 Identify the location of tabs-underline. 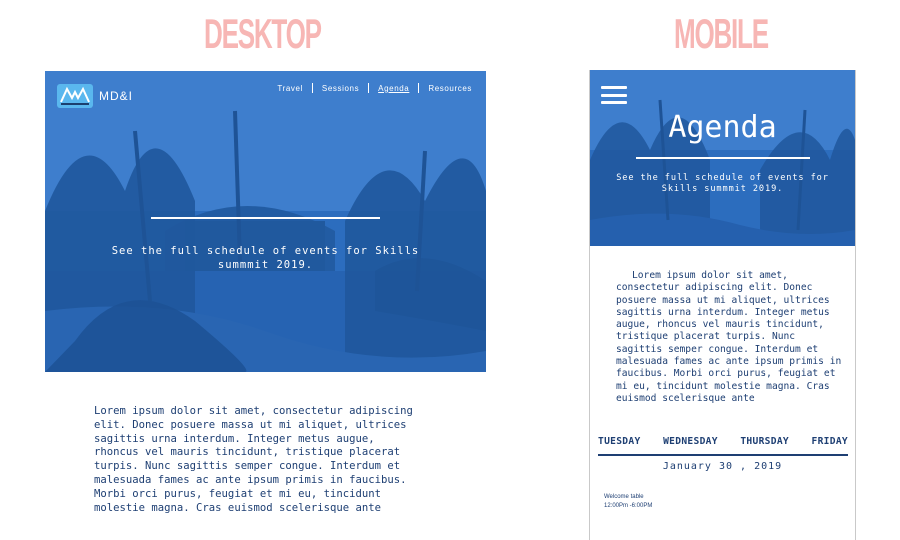
(723, 455).